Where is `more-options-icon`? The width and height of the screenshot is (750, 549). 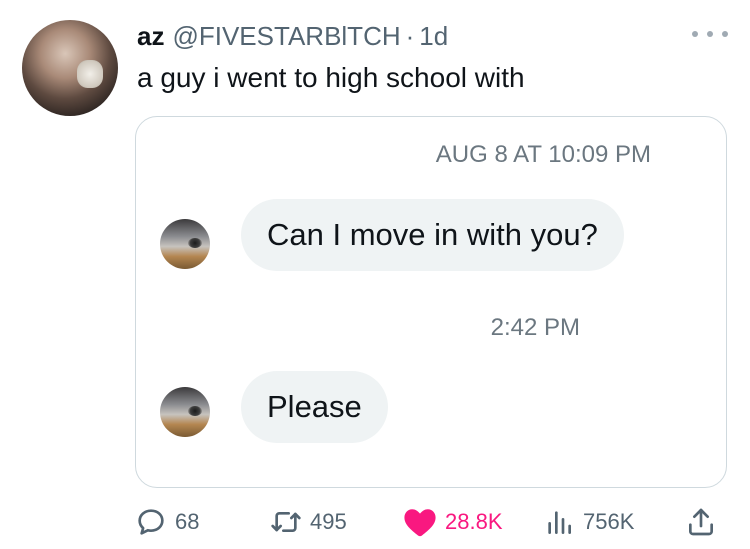
more-options-icon is located at coordinates (710, 34).